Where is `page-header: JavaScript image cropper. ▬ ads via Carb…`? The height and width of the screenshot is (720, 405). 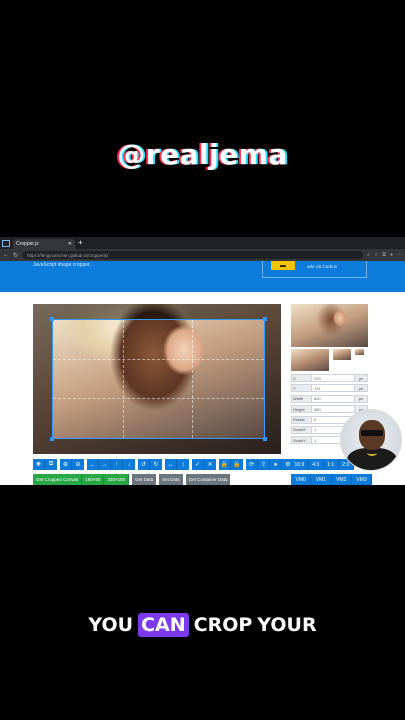 page-header: JavaScript image cropper. ▬ ads via Carb… is located at coordinates (202, 276).